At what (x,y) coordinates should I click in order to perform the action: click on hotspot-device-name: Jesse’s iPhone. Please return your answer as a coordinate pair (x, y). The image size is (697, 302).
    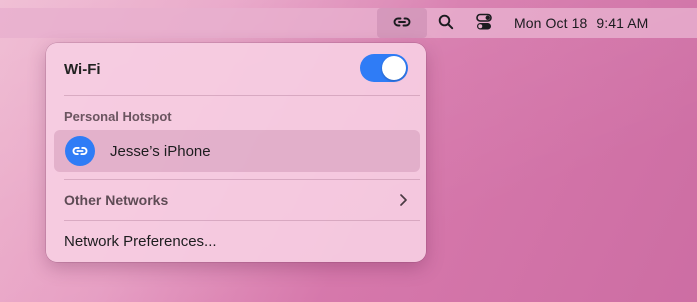
    Looking at the image, I should click on (160, 151).